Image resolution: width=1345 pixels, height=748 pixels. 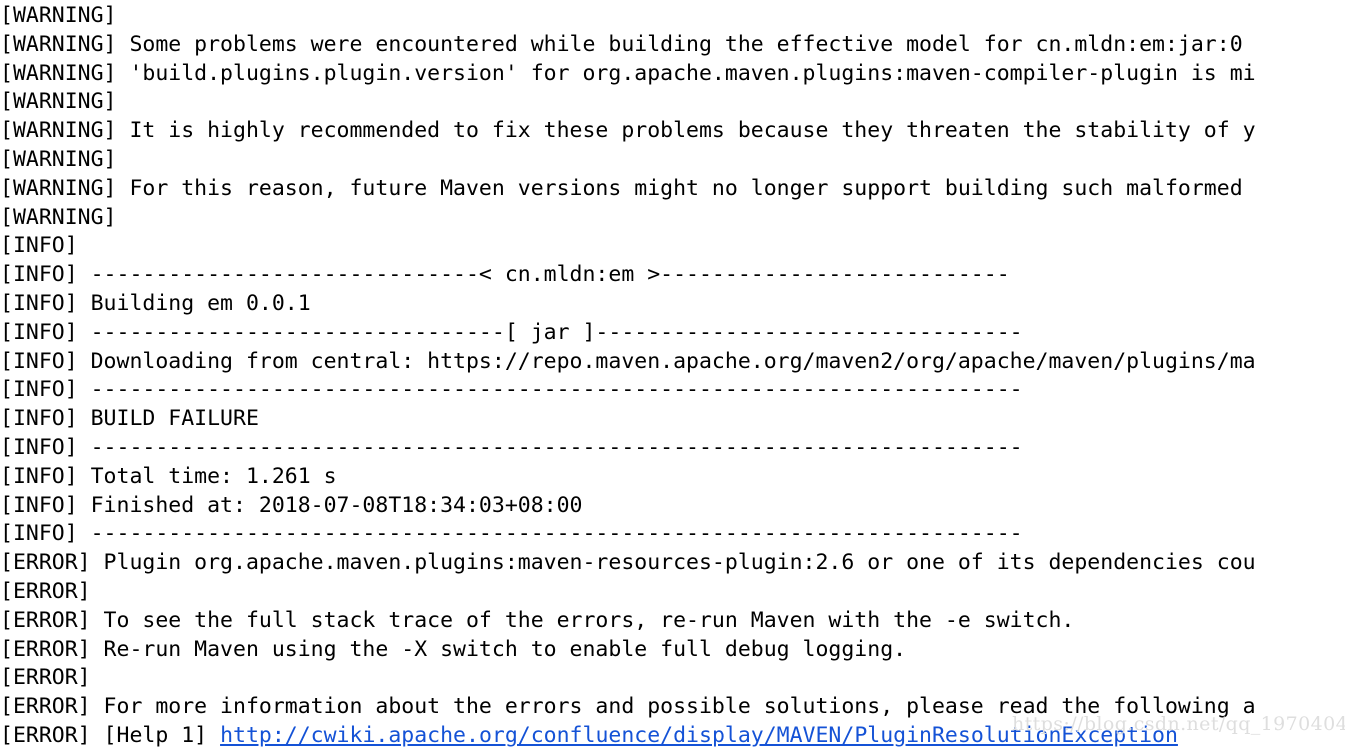 What do you see at coordinates (39, 246) in the screenshot?
I see `console-line: [INFO]` at bounding box center [39, 246].